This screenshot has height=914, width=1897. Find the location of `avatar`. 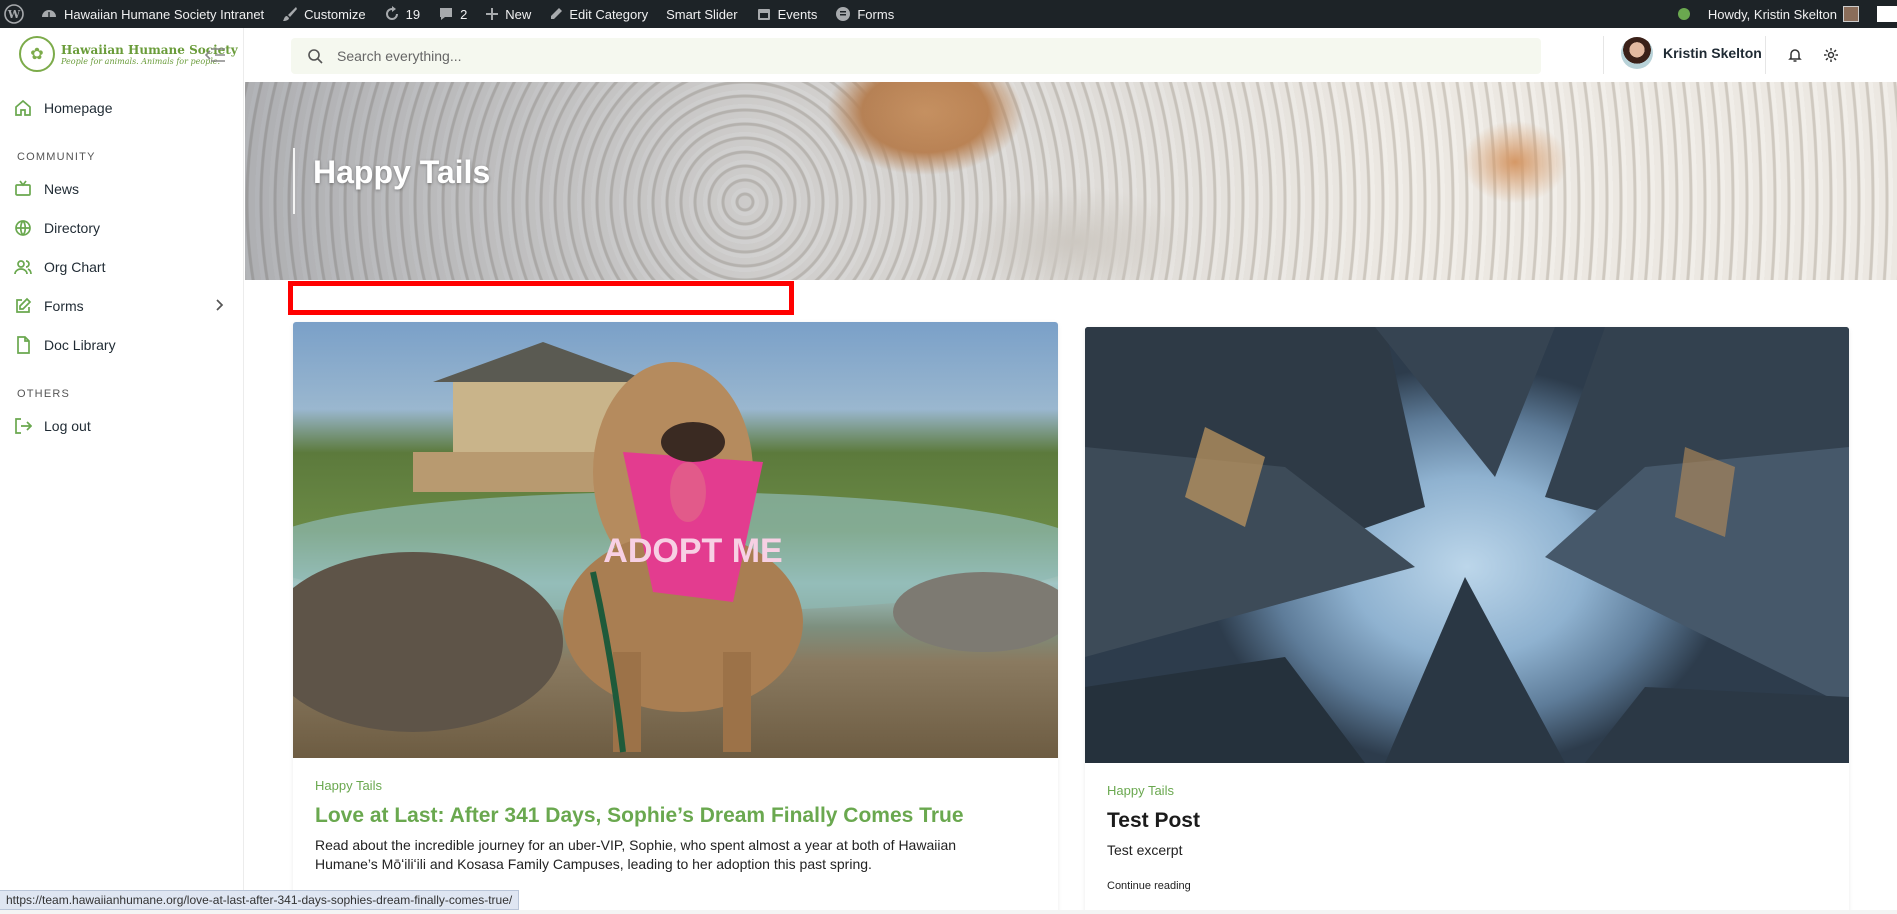

avatar is located at coordinates (1637, 53).